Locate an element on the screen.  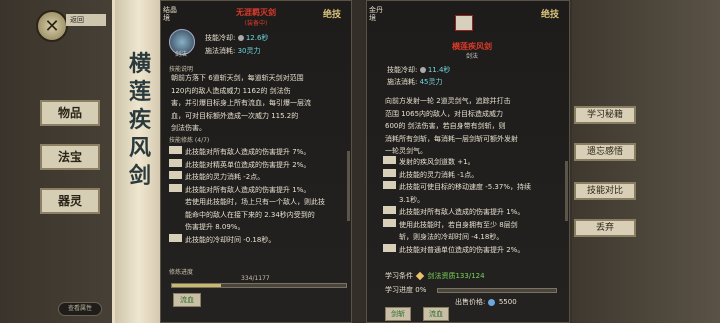
sword-slash-button: 剑斩 is located at coordinates (398, 314).